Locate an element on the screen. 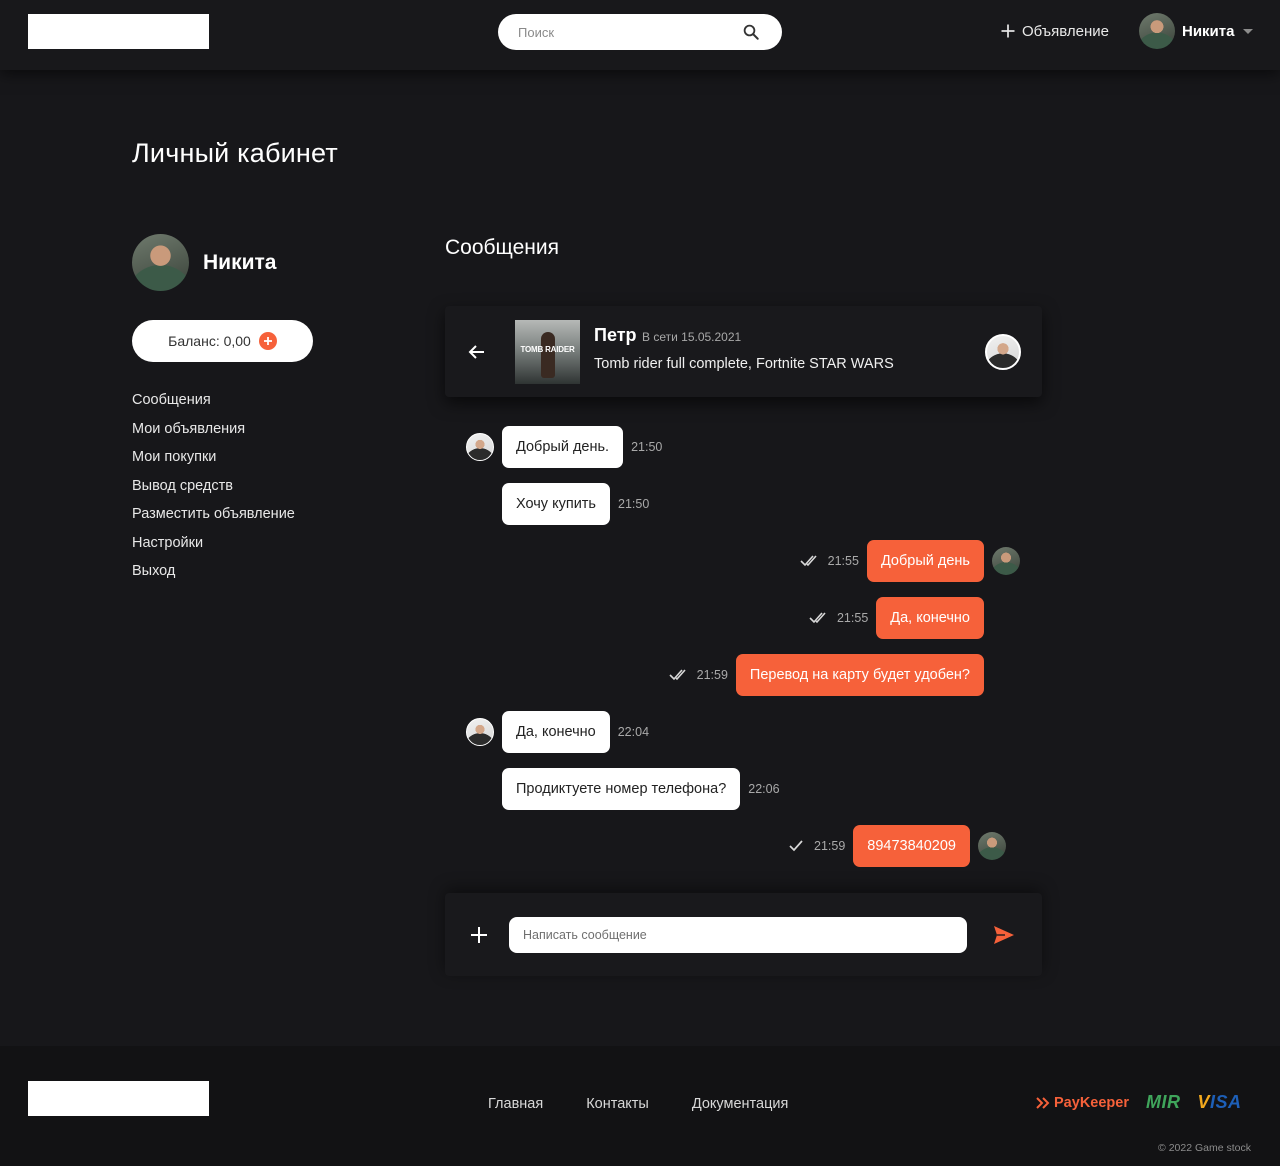 This screenshot has width=1280, height=1166. top-header: Объявление Никита is located at coordinates (640, 35).